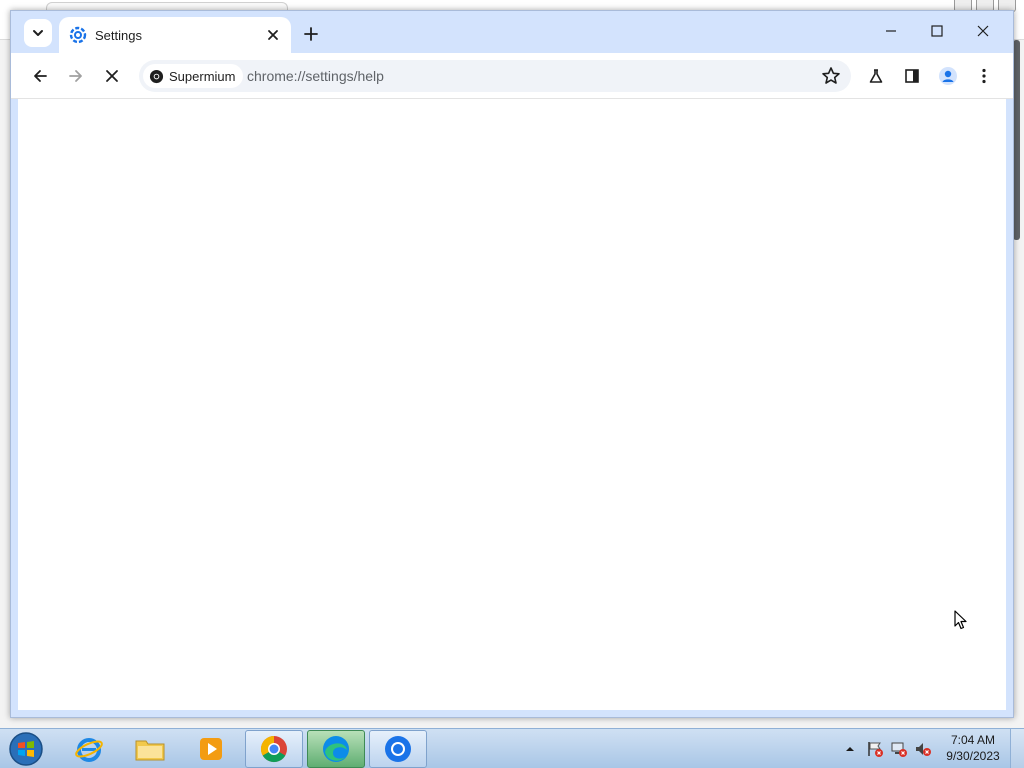 Image resolution: width=1024 pixels, height=768 pixels. I want to click on tab-strip: Settings, so click(512, 32).